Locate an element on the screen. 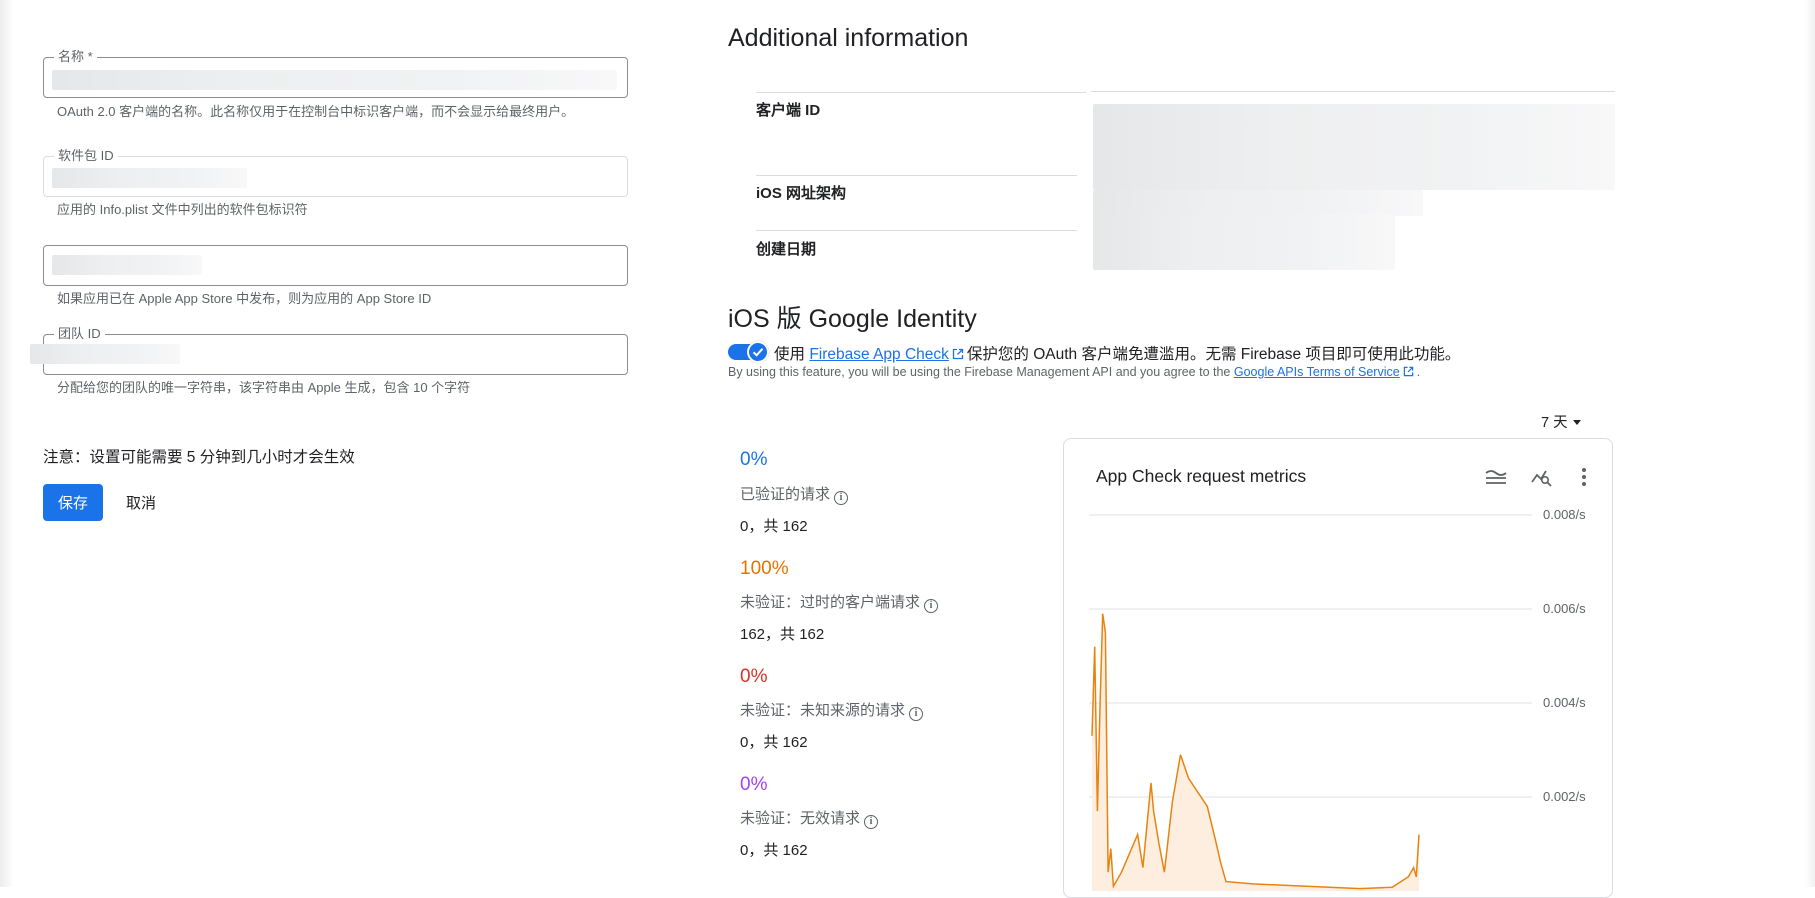 This screenshot has width=1815, height=898. caret-down-icon is located at coordinates (1576, 422).